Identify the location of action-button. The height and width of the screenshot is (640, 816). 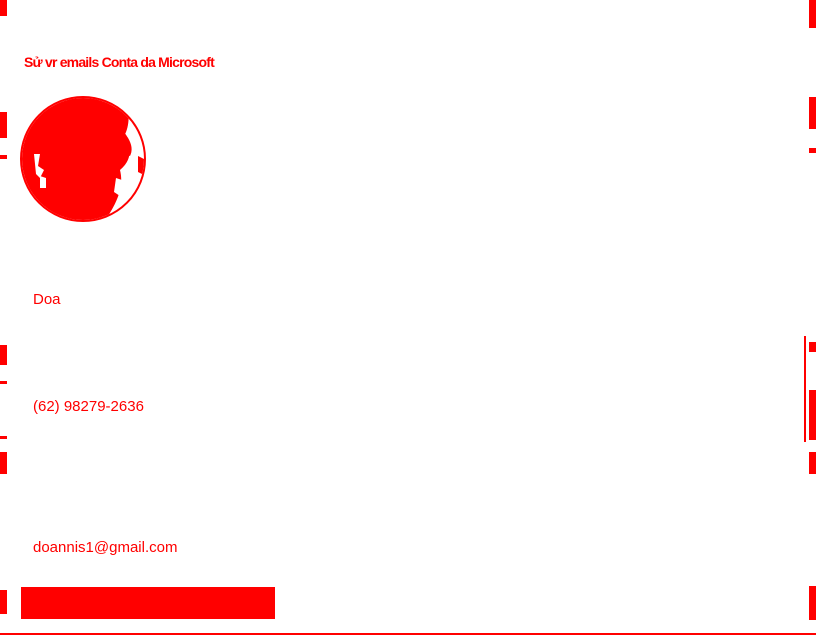
(148, 603).